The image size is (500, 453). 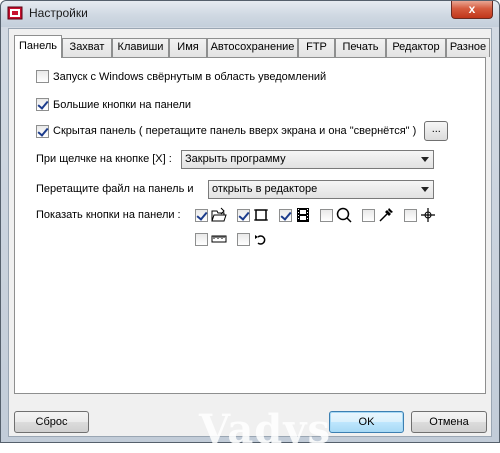 What do you see at coordinates (51, 422) in the screenshot?
I see `reset-button: Сброс` at bounding box center [51, 422].